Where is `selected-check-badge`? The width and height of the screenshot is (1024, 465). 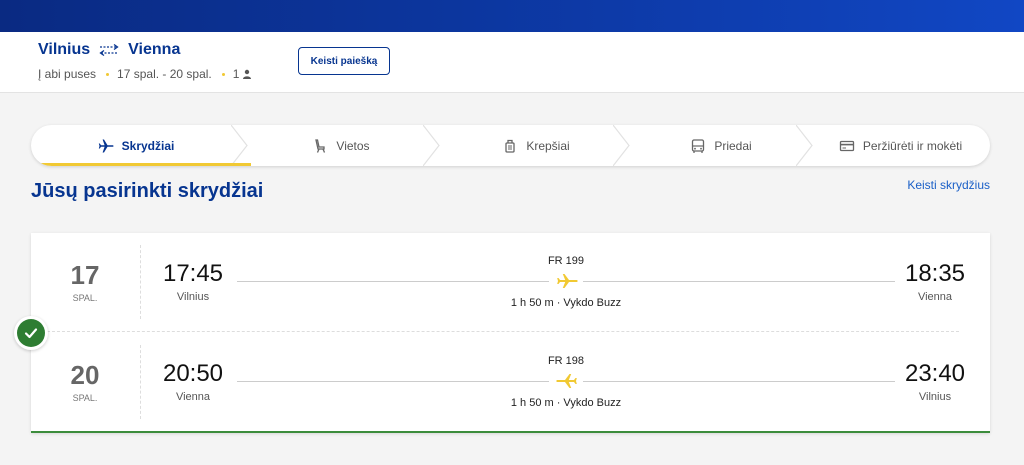
selected-check-badge is located at coordinates (31, 333).